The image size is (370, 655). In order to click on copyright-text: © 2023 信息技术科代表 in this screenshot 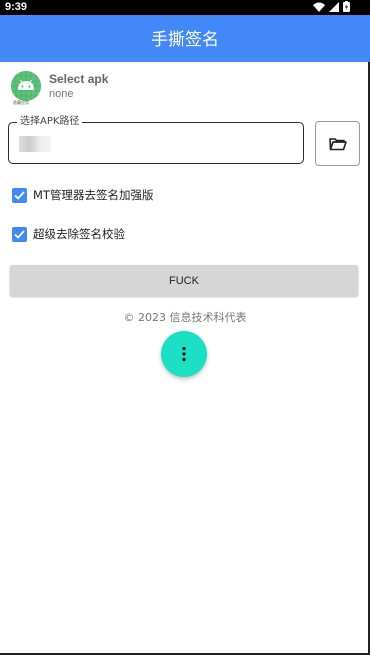, I will do `click(185, 317)`.